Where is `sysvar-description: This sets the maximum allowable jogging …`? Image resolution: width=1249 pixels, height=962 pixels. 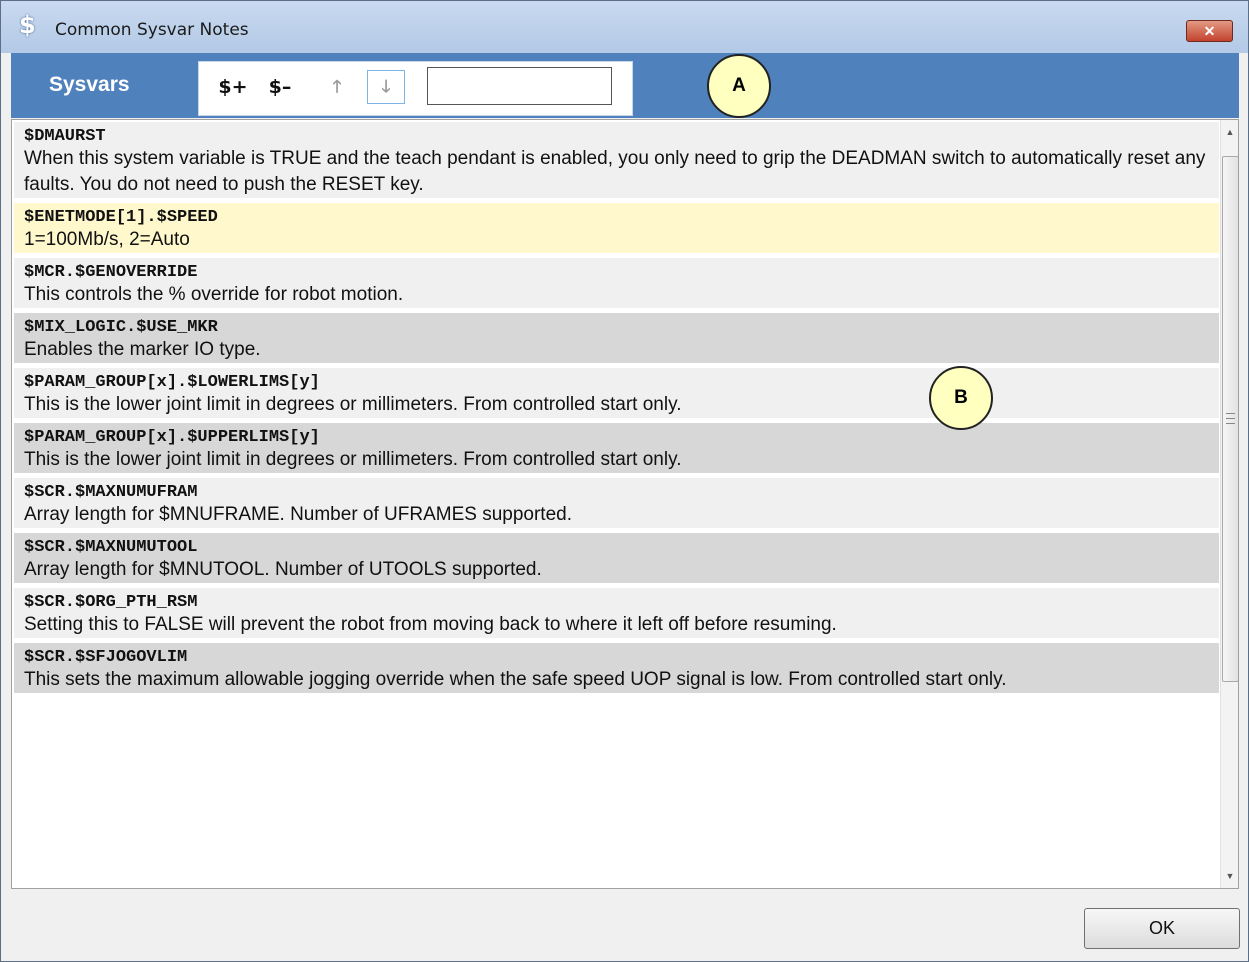 sysvar-description: This sets the maximum allowable jogging … is located at coordinates (515, 679).